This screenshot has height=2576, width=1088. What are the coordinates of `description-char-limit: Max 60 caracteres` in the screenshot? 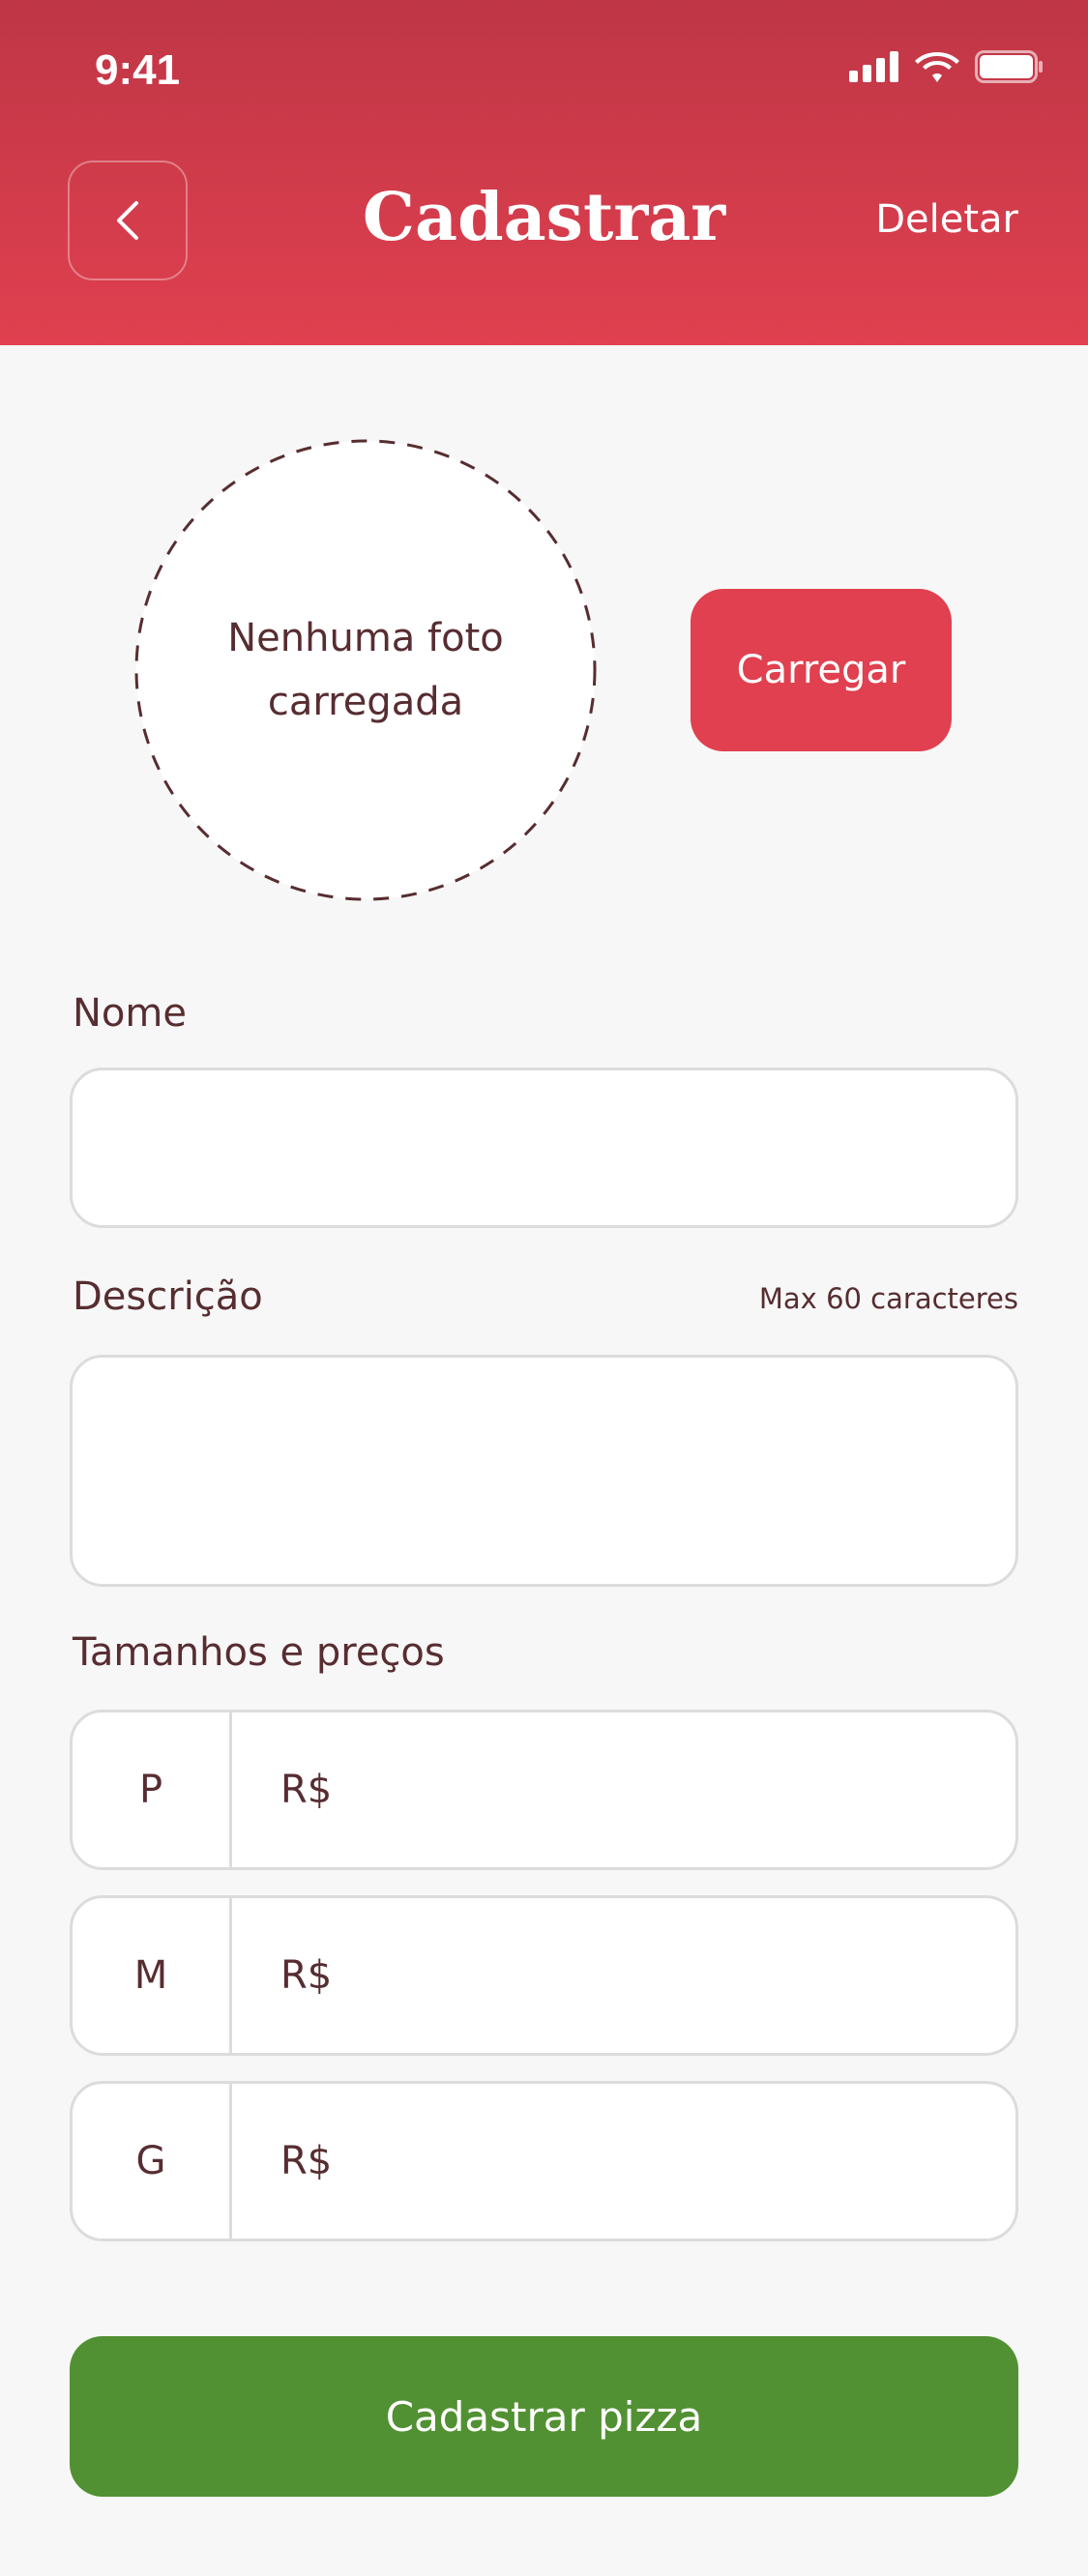 It's located at (888, 1298).